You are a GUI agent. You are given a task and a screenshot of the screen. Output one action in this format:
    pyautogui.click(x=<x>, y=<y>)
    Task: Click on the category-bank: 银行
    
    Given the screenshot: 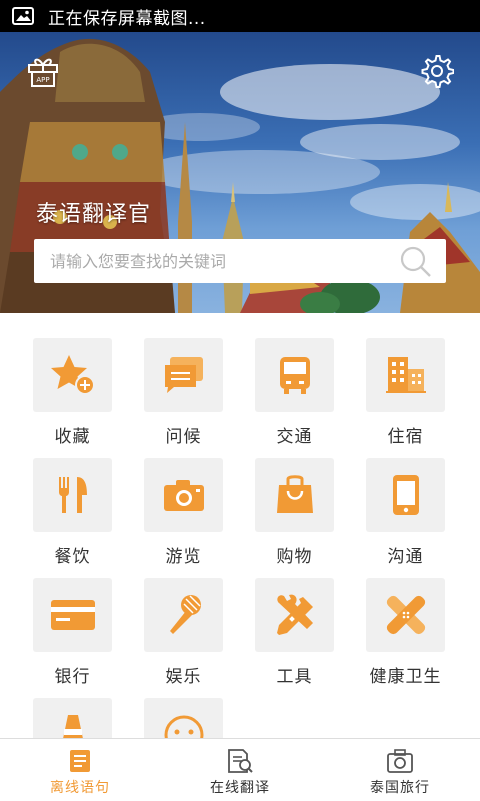 What is the action you would take?
    pyautogui.click(x=72, y=632)
    